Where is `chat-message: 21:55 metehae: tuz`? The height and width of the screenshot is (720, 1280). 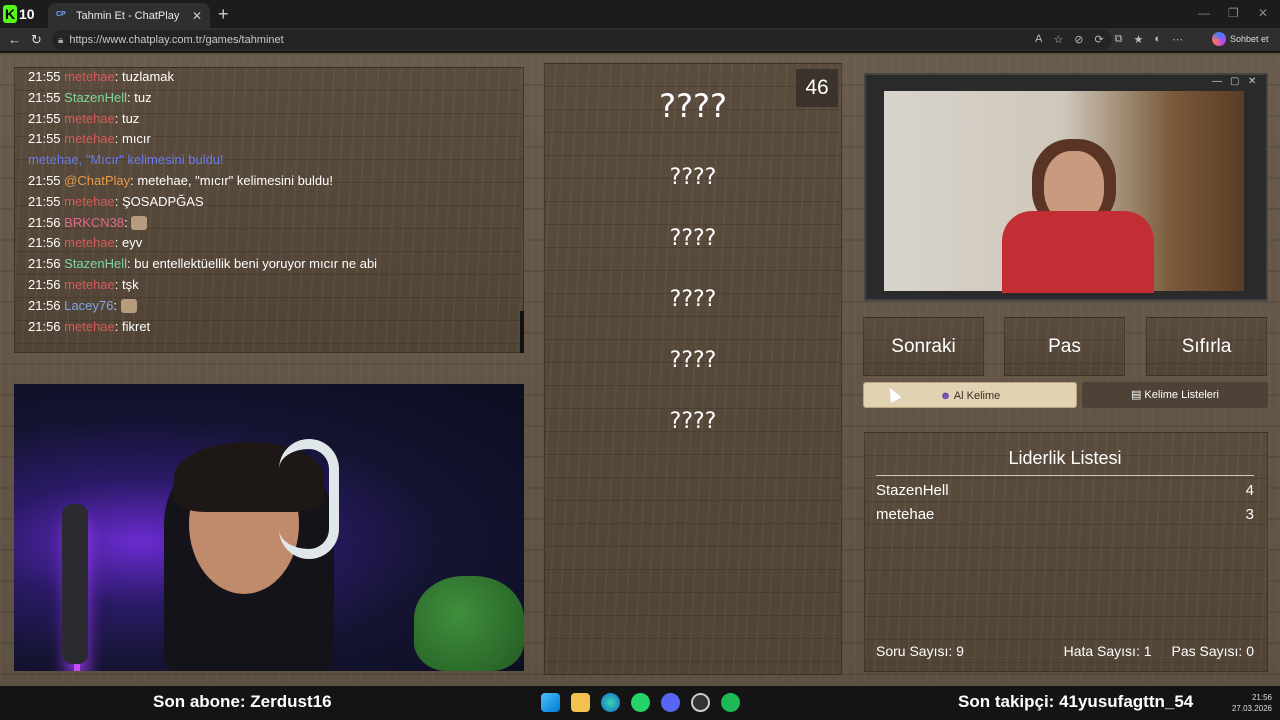 chat-message: 21:55 metehae: tuz is located at coordinates (83, 118).